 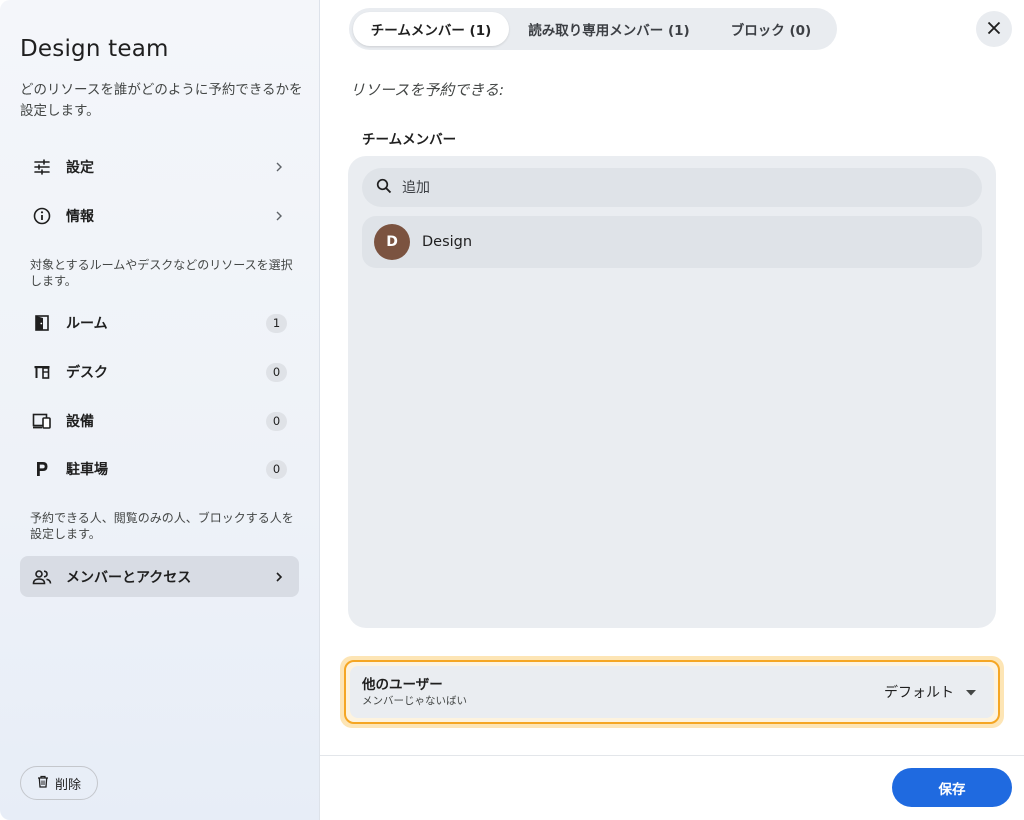 I want to click on search-icon, so click(x=384, y=188).